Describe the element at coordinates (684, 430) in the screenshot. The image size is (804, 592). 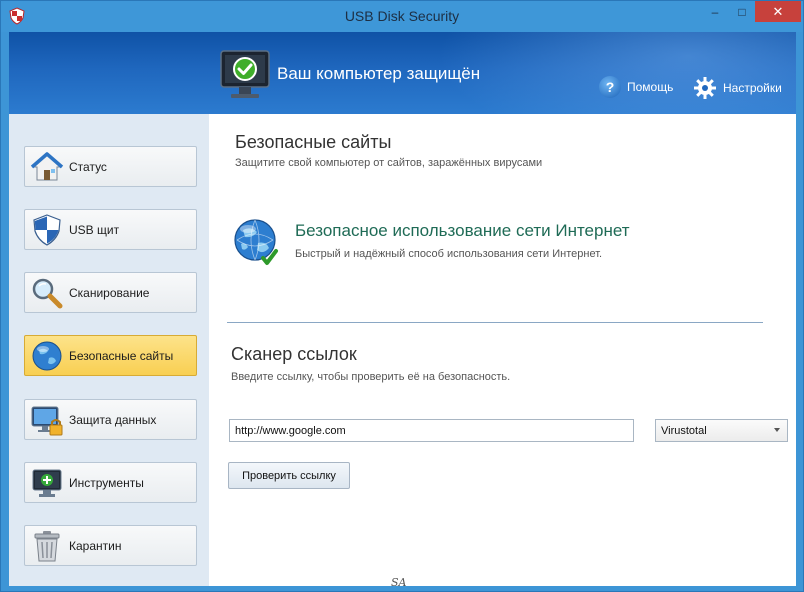
I see `scan-engine-value: Virustotal` at that location.